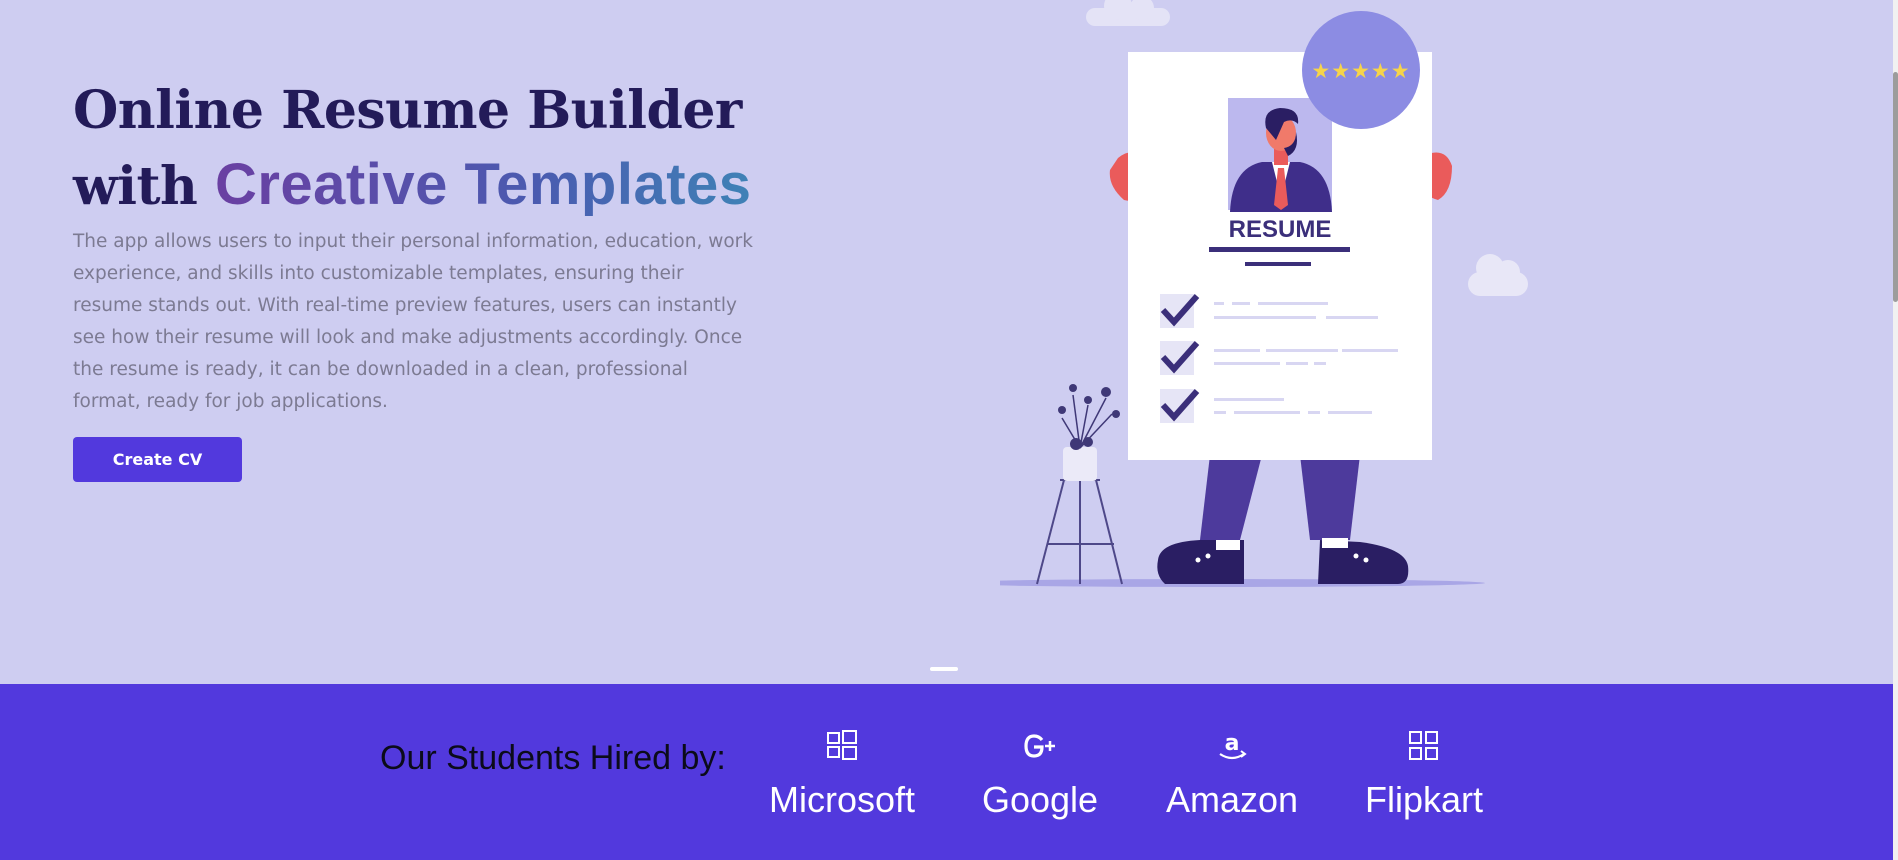  I want to click on hero-title-line2: with Creative Templates, so click(412, 186).